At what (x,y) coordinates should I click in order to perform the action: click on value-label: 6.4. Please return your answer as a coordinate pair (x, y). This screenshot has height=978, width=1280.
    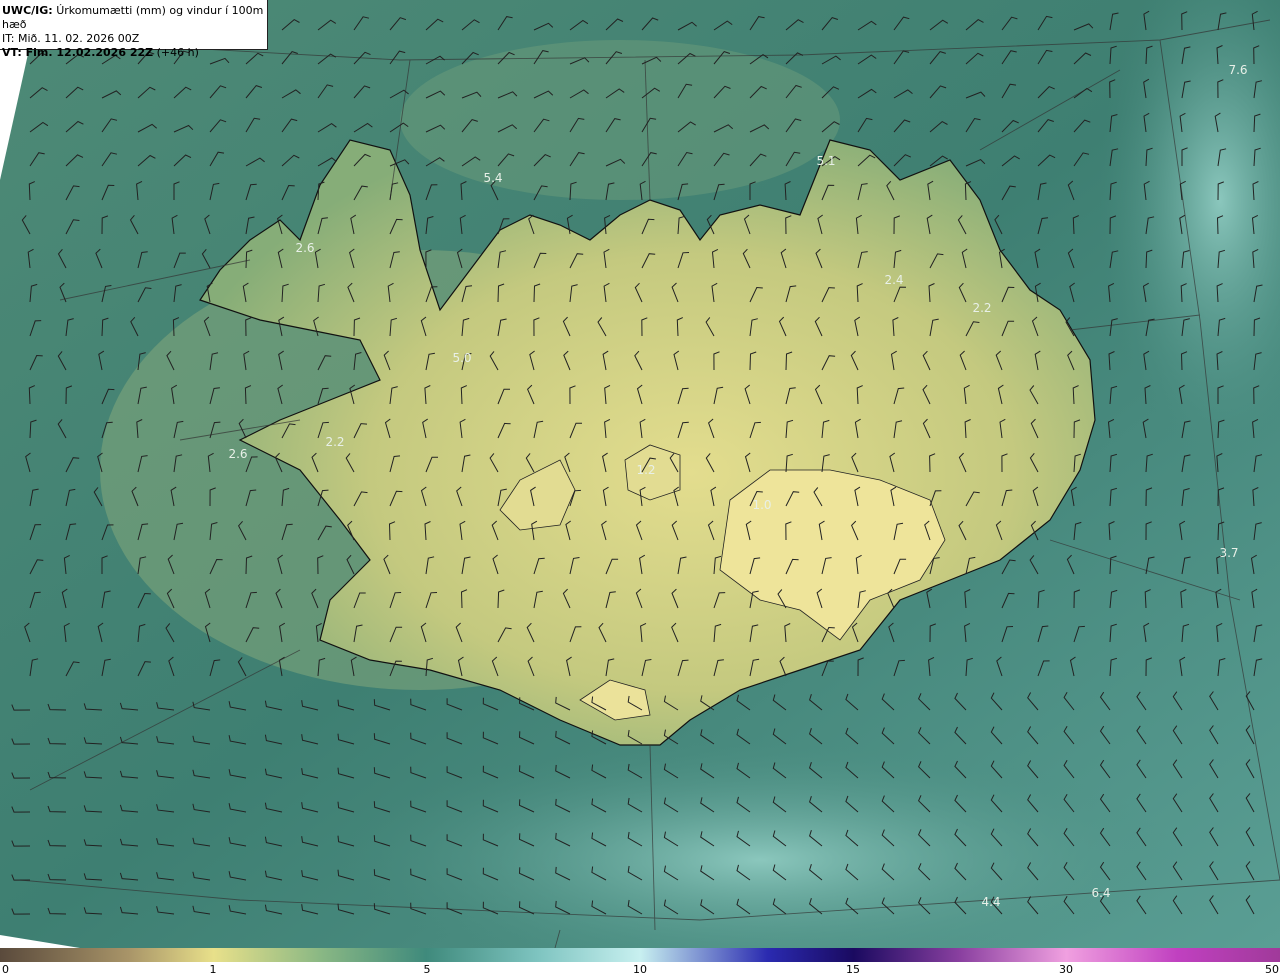
    Looking at the image, I should click on (1100, 893).